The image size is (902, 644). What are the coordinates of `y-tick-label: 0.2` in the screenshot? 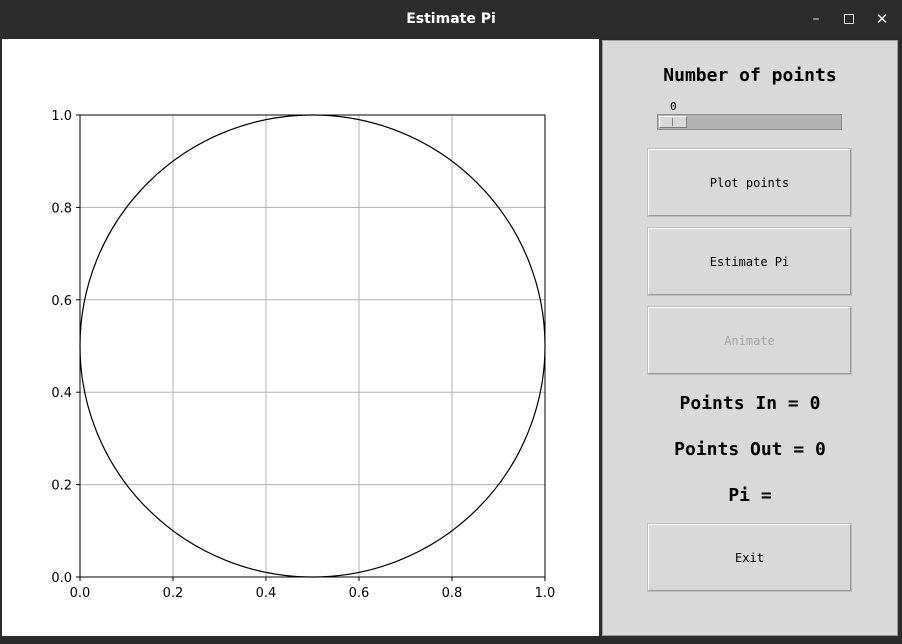 It's located at (61, 486).